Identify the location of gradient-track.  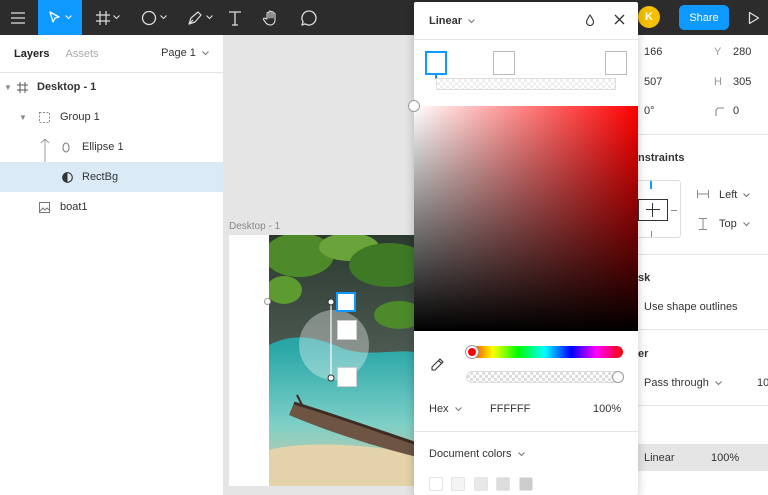
(526, 84).